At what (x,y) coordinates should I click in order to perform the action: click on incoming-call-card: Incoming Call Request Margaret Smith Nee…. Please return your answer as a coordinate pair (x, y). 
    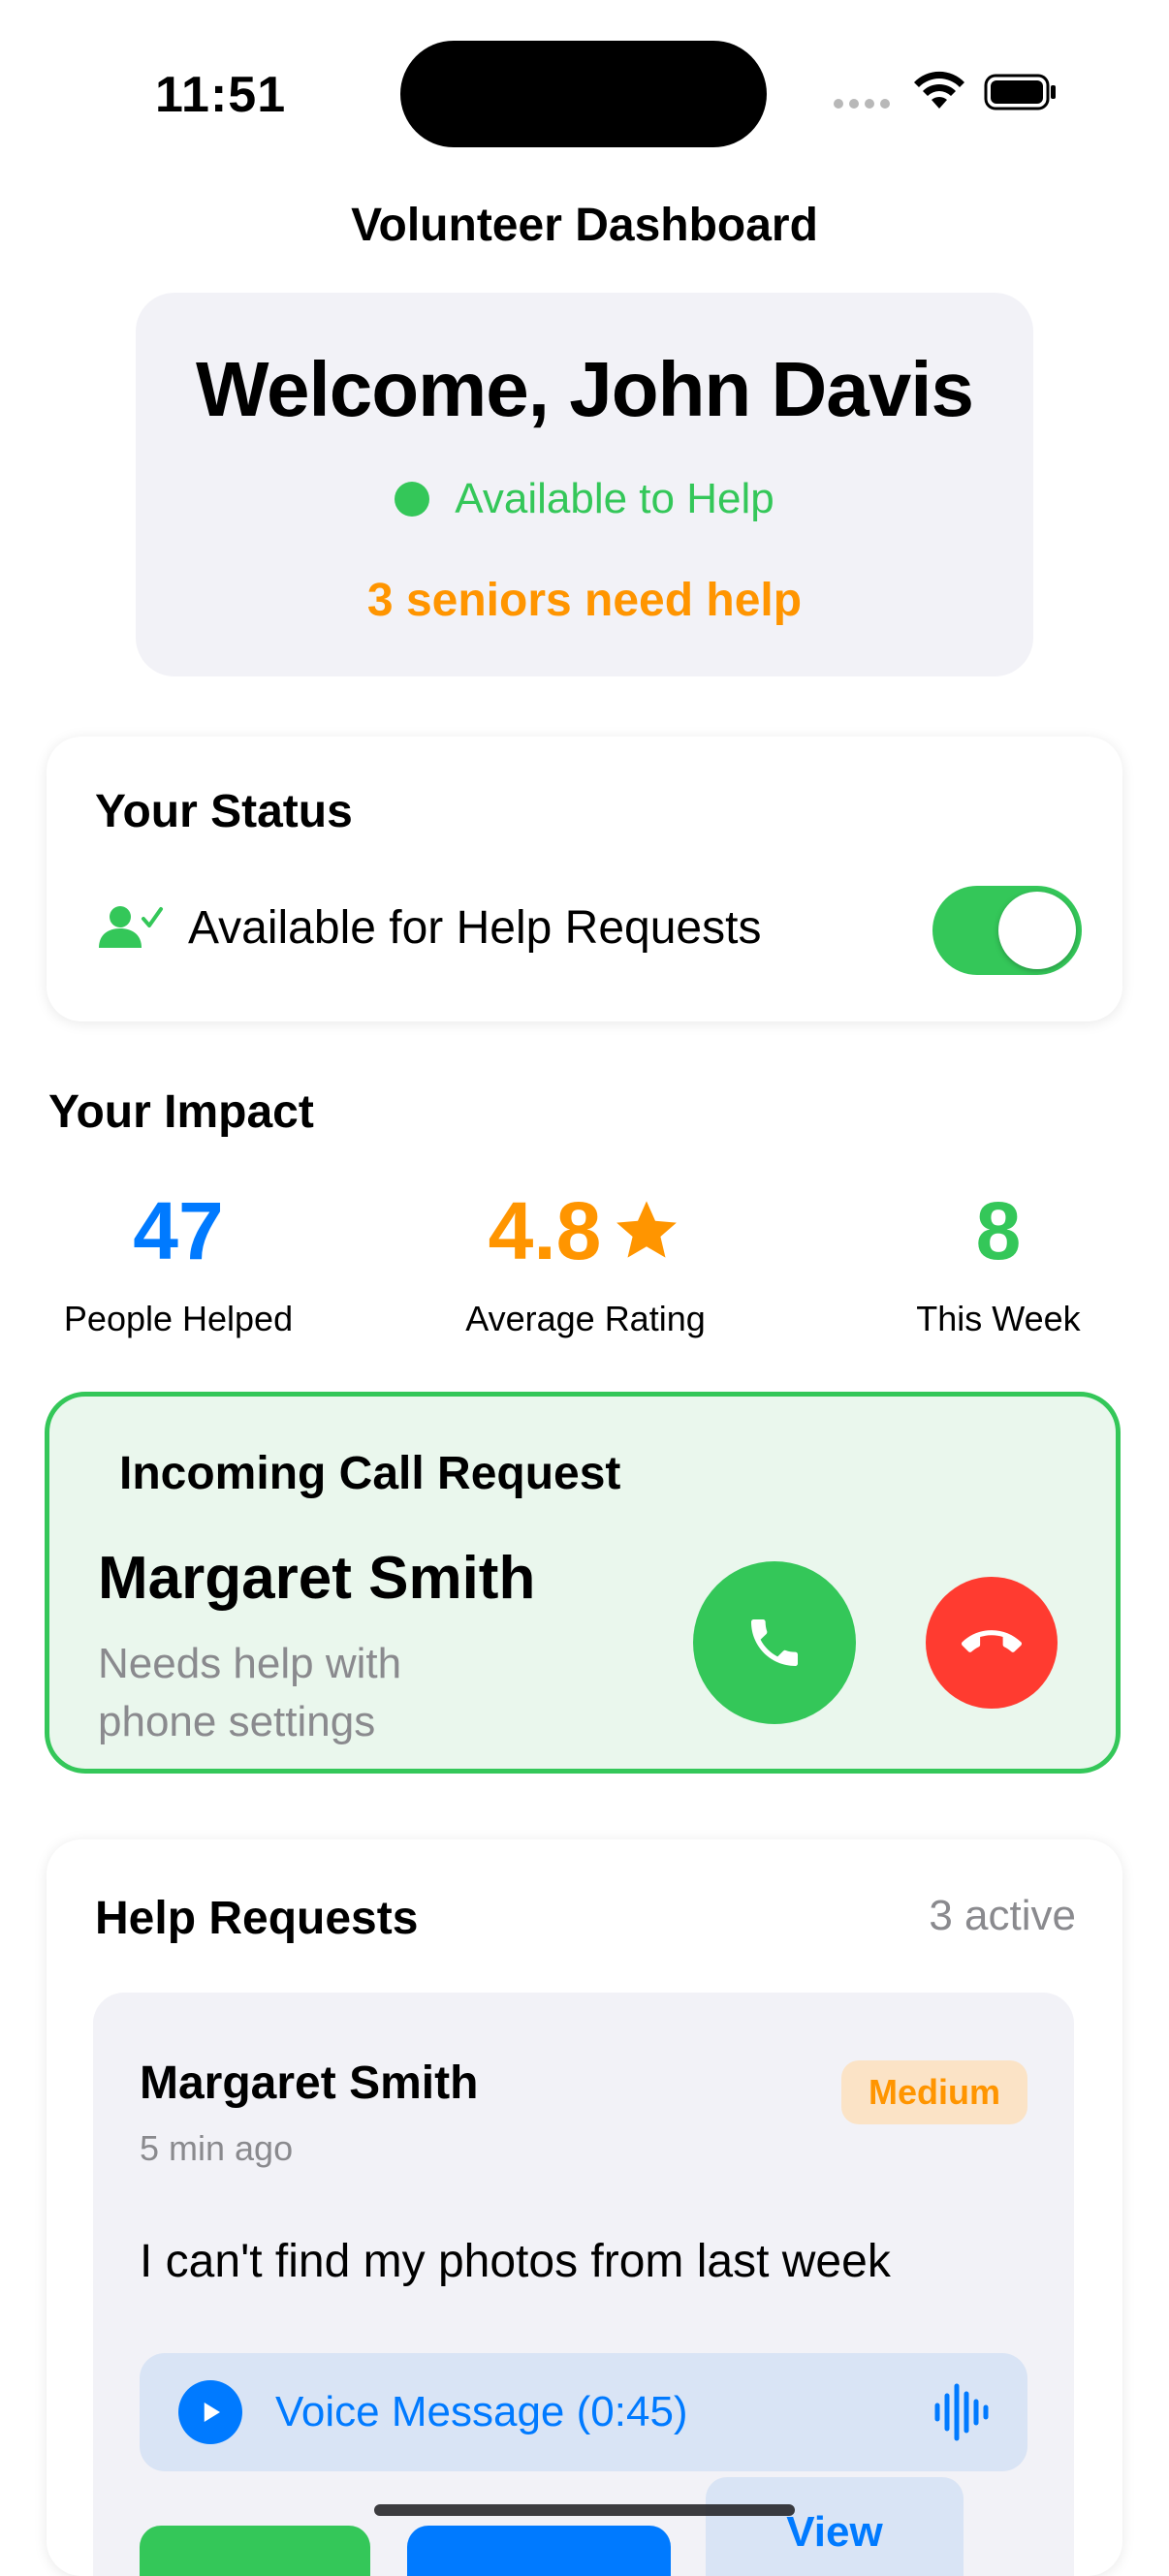
    Looking at the image, I should click on (583, 1583).